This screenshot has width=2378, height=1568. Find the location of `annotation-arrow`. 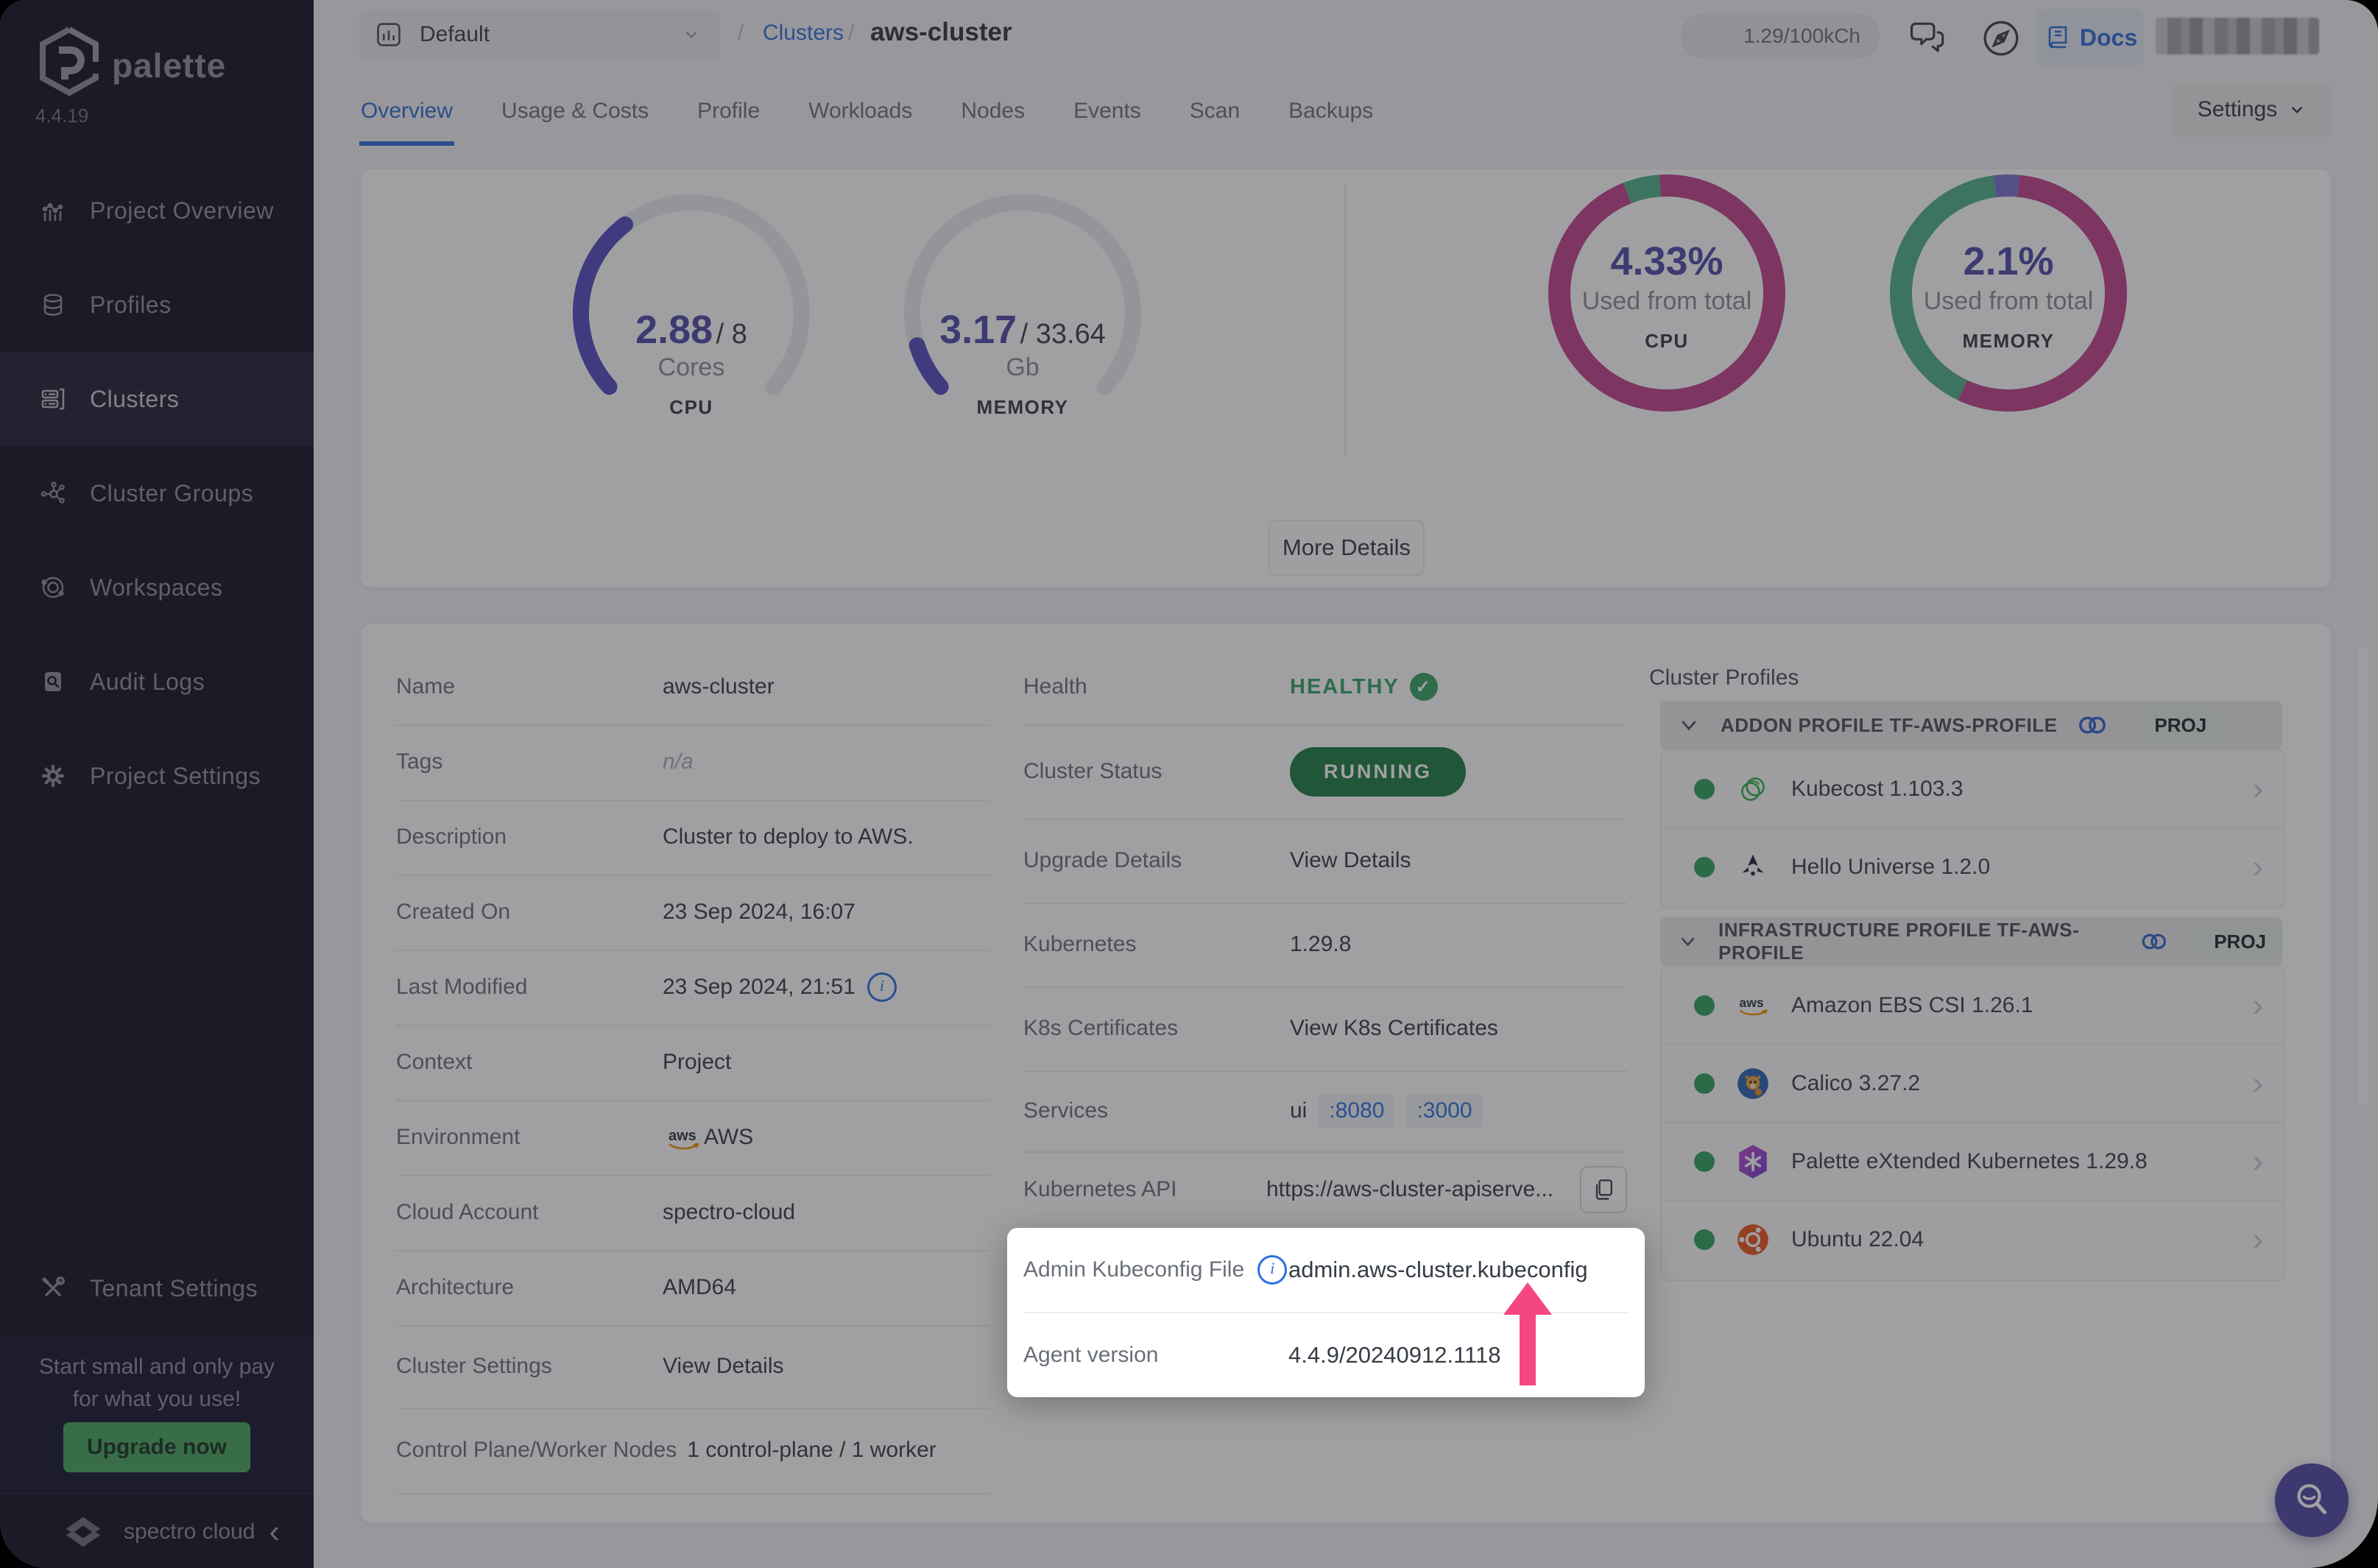

annotation-arrow is located at coordinates (1527, 1334).